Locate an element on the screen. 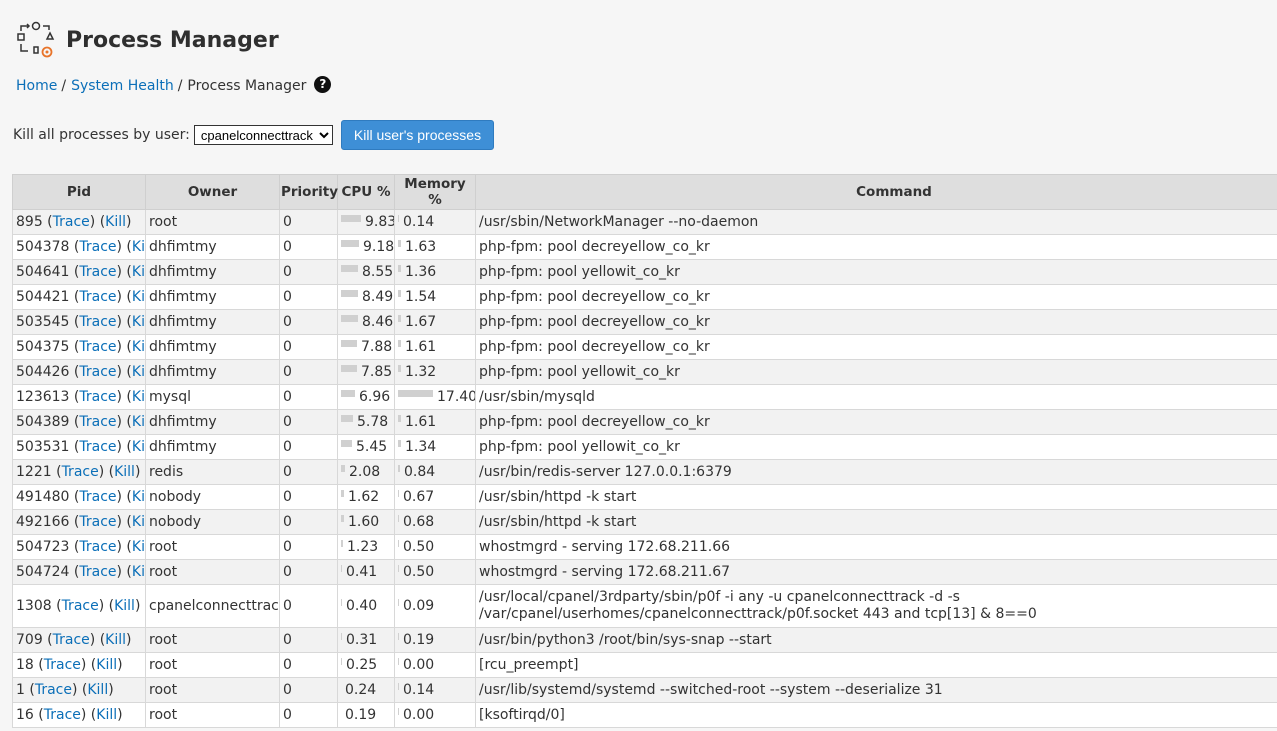  user-select: cpanelconnecttrack is located at coordinates (263, 135).